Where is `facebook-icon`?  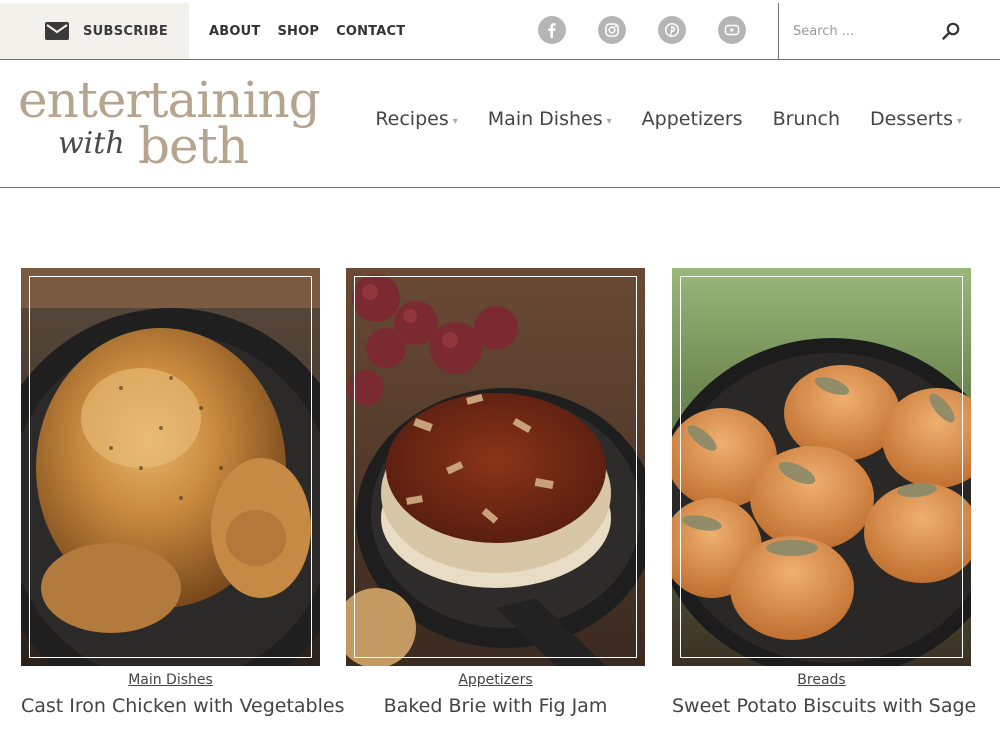 facebook-icon is located at coordinates (552, 30).